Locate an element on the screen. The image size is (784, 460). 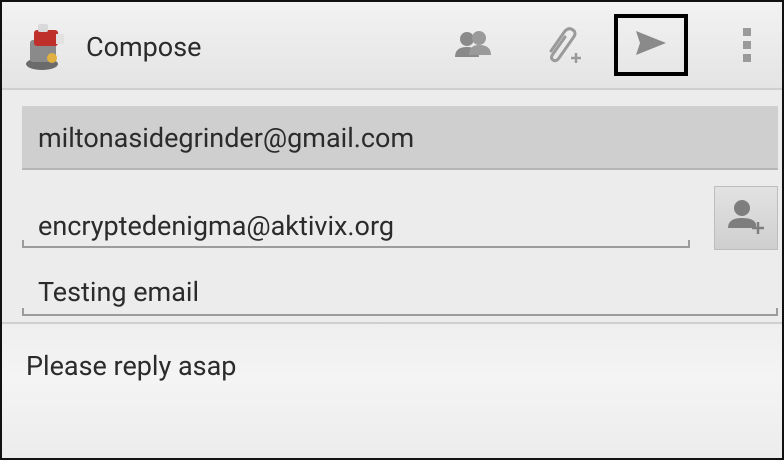
overflow-menu-icon is located at coordinates (747, 47).